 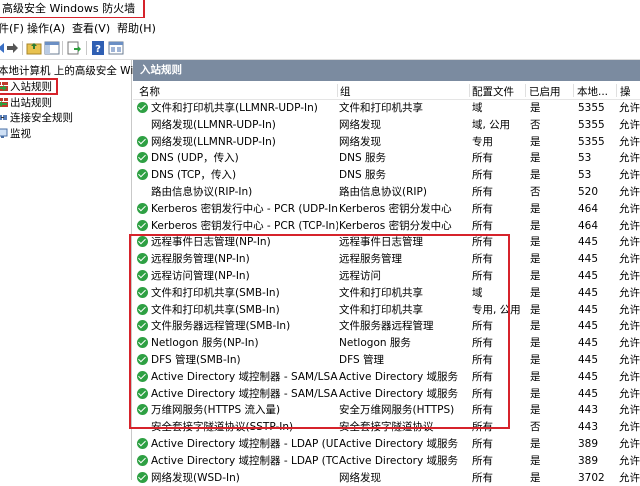 I want to click on table-row: 路由信息协议(RIP-In) 路由信息协议(RIP) 所有 否 520 允许, so click(x=386, y=192).